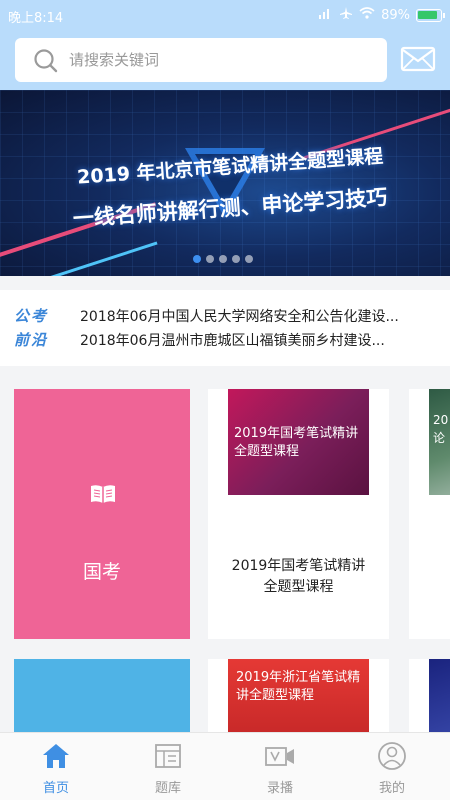 This screenshot has width=450, height=800. I want to click on news-logo-line1: 公考, so click(31, 316).